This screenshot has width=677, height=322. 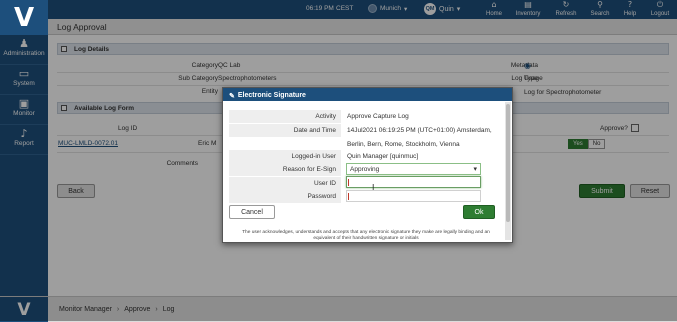 I want to click on scrollbar-thumb, so click(x=508, y=163).